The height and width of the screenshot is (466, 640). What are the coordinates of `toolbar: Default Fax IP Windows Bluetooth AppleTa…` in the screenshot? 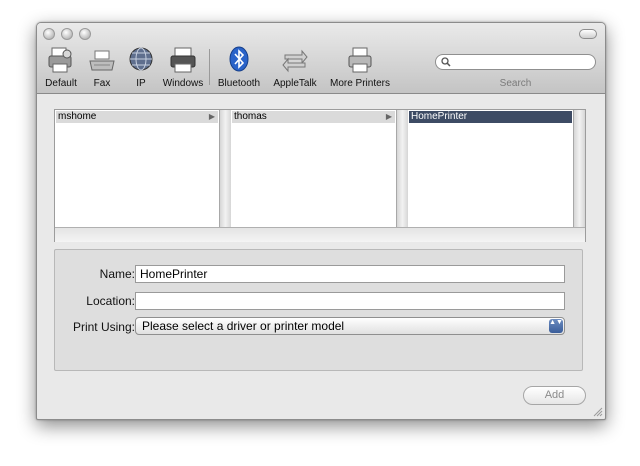 It's located at (321, 58).